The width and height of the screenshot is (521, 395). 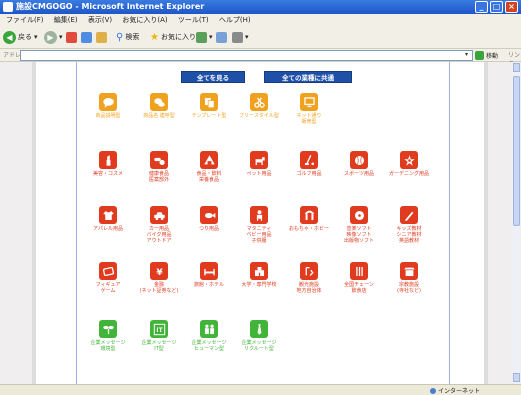 I want to click on svg-text: IT, so click(x=159, y=331).